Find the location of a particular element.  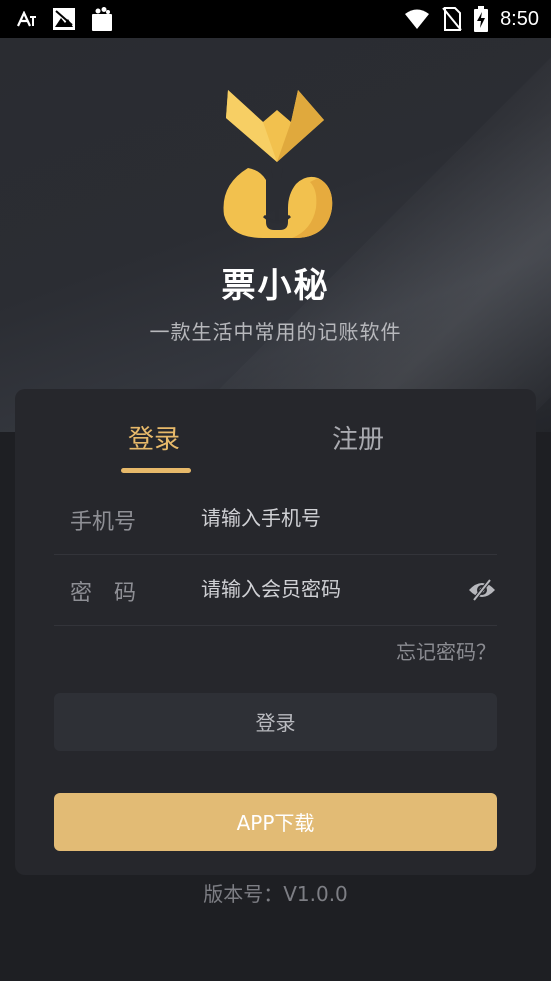

forgot-password-link: 忘记密码？ is located at coordinates (446, 650).